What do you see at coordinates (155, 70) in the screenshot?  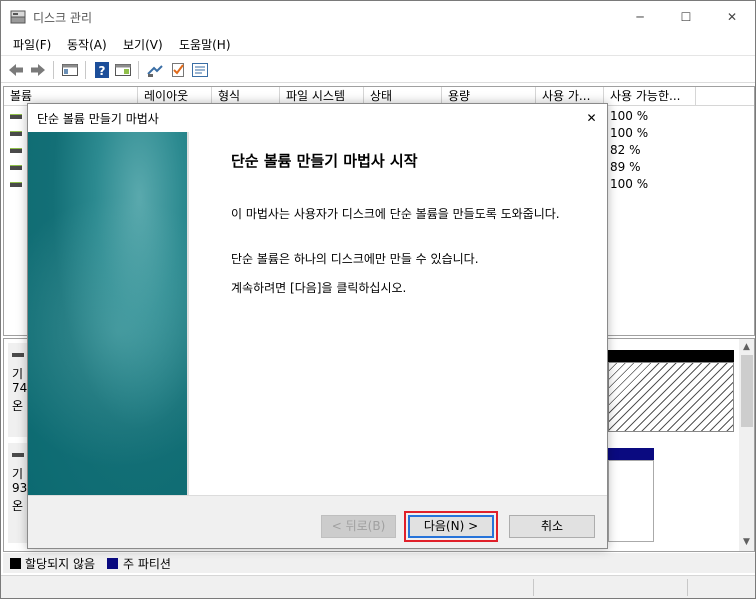 I see `connect-icon` at bounding box center [155, 70].